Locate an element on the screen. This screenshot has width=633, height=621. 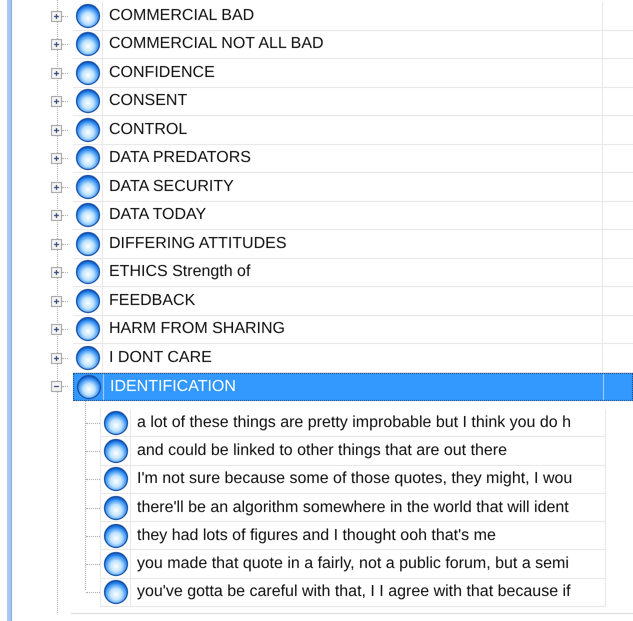
tree-node: CONSENT is located at coordinates (353, 102).